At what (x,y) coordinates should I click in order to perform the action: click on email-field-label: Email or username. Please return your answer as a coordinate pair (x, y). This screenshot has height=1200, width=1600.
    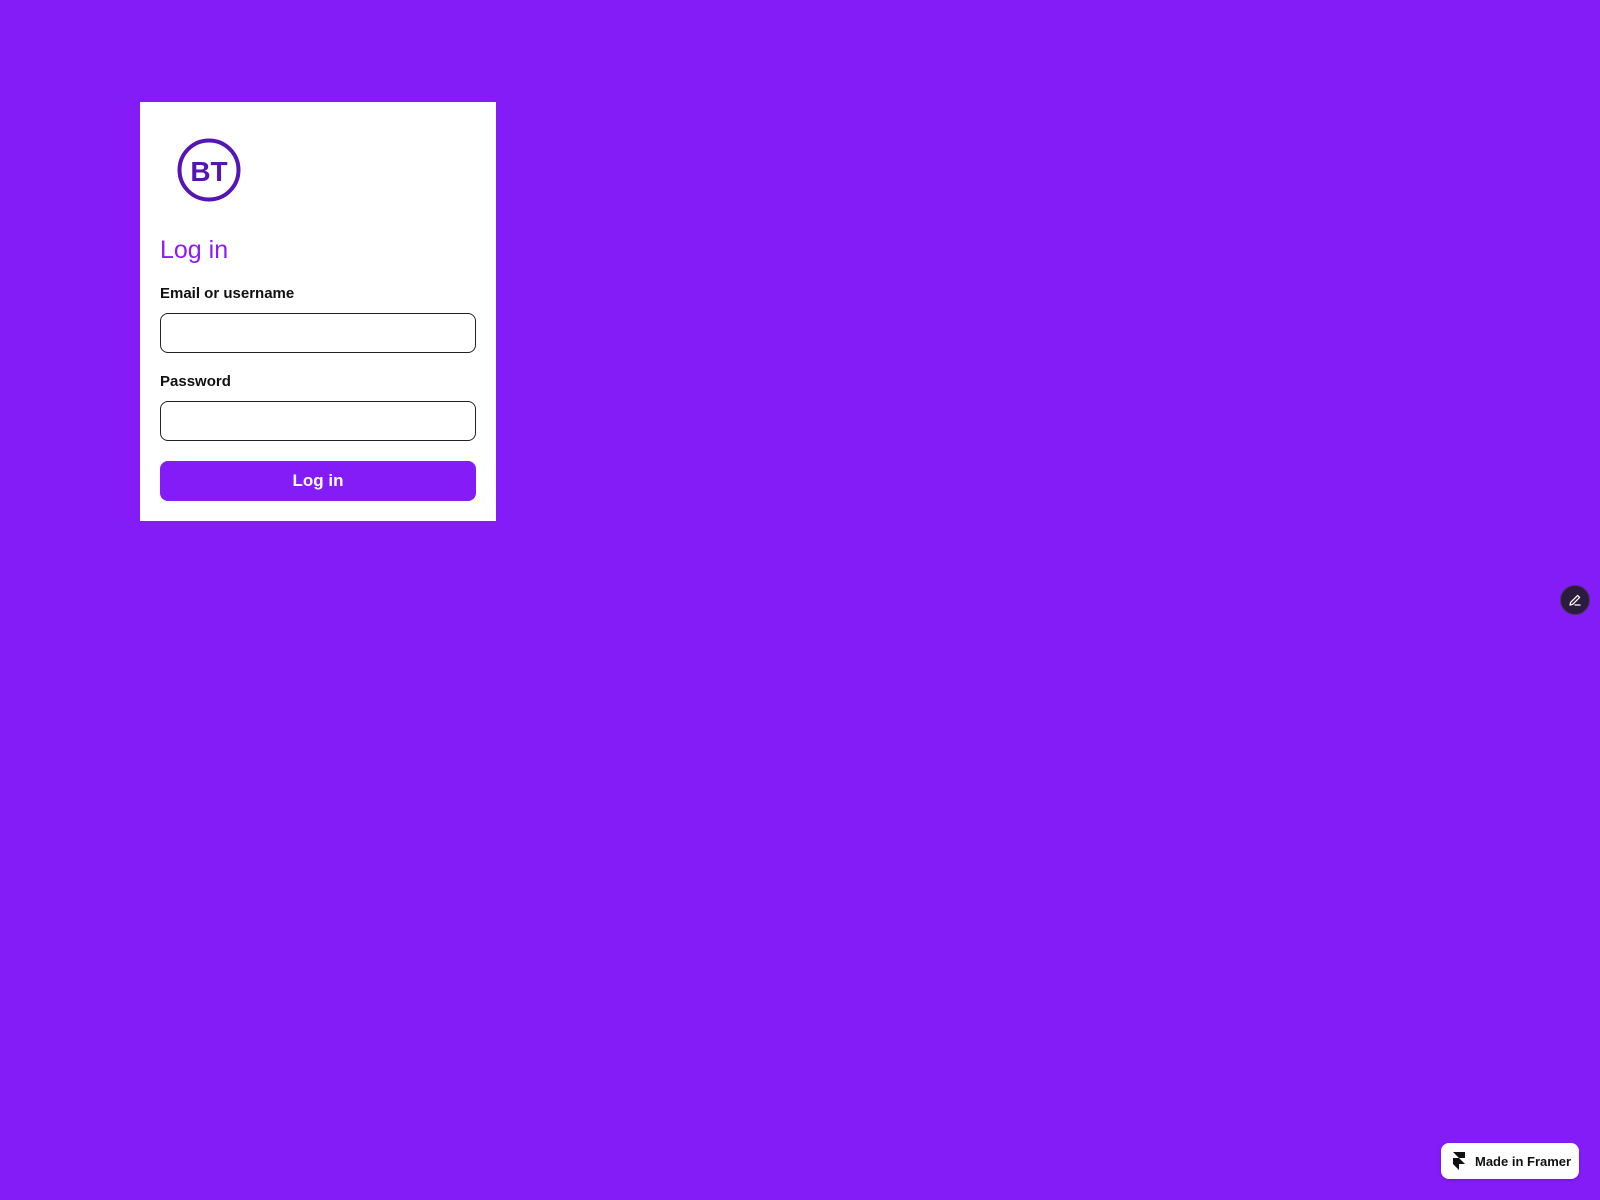
    Looking at the image, I should click on (227, 293).